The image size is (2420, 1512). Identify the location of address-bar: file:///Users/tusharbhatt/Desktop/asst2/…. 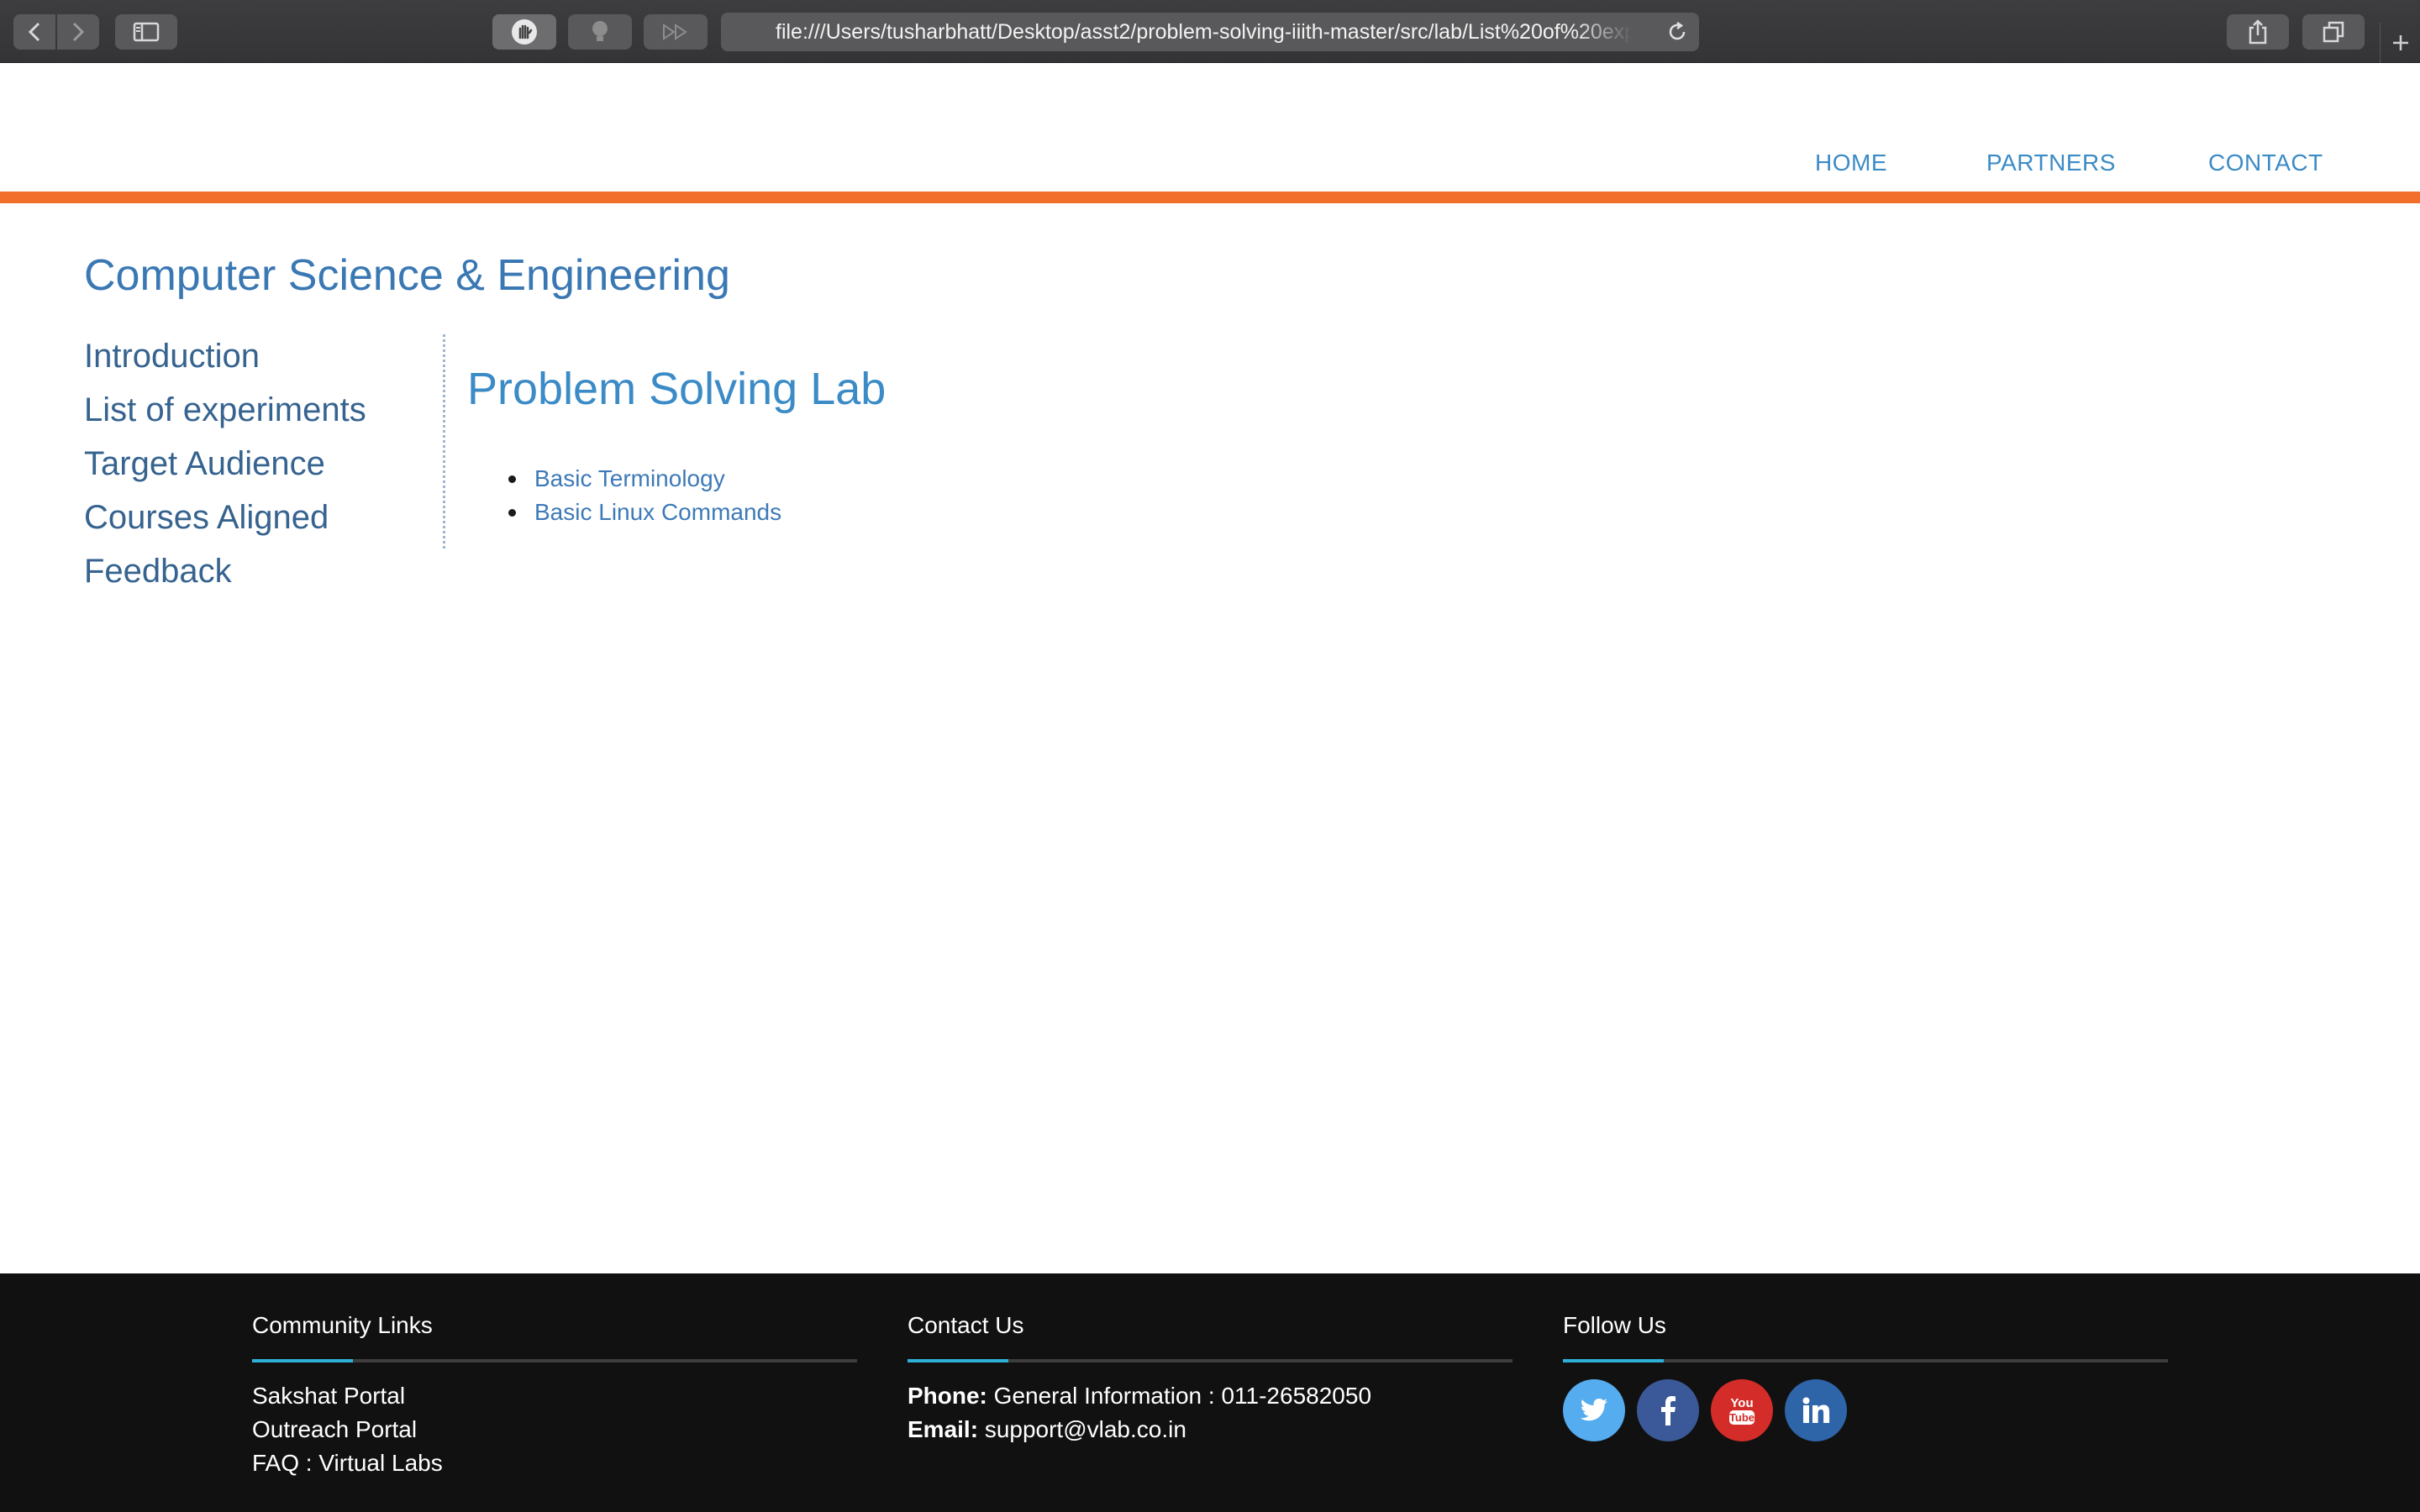
(1210, 32).